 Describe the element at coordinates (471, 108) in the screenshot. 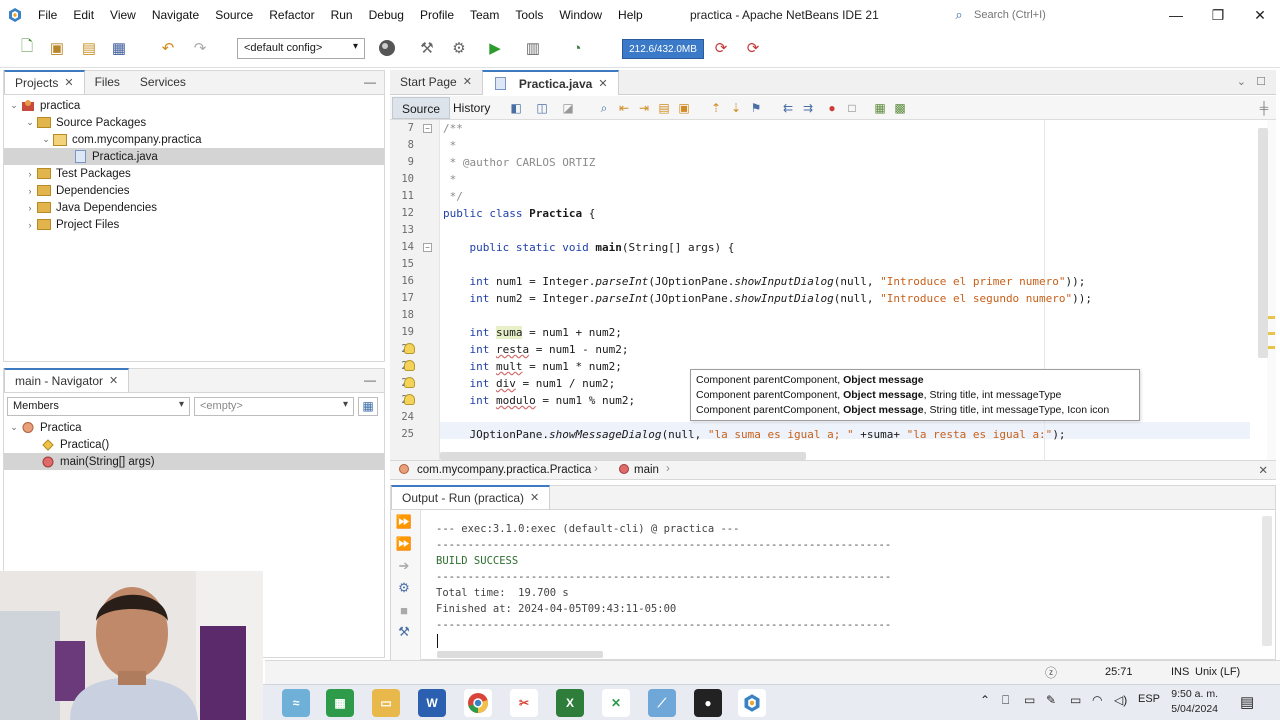

I see `history-mode-button: History` at that location.